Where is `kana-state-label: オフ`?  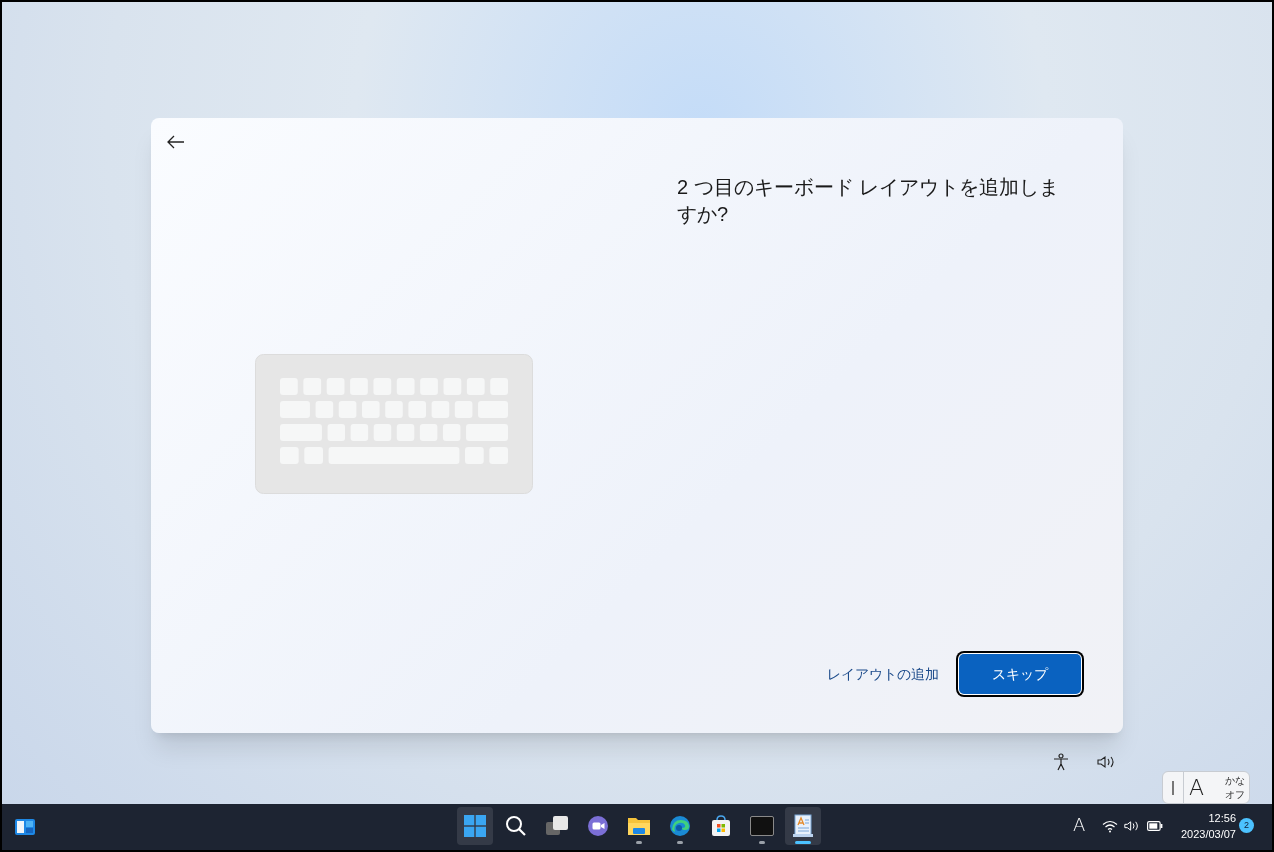 kana-state-label: オフ is located at coordinates (1235, 794).